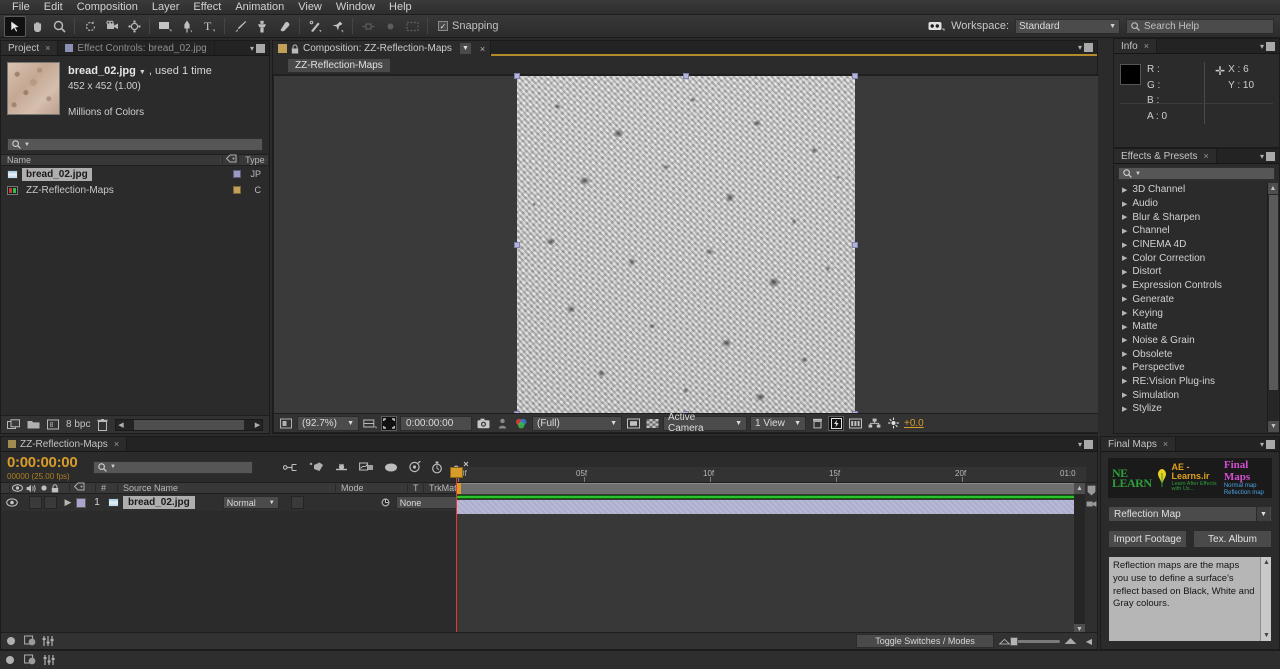  Describe the element at coordinates (112, 26) in the screenshot. I see `camera-tool-icon` at that location.